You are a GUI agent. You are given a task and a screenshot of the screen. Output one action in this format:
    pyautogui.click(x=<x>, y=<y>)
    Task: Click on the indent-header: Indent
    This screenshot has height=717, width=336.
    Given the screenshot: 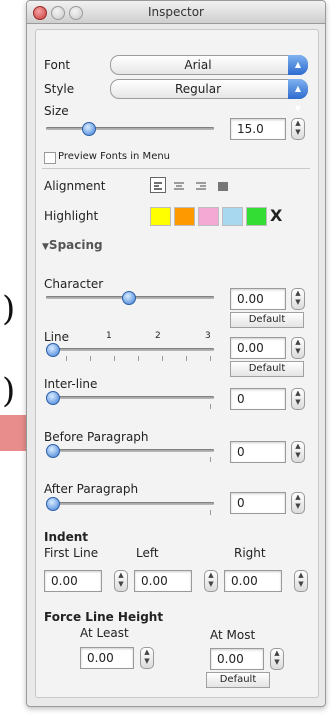 What is the action you would take?
    pyautogui.click(x=66, y=537)
    